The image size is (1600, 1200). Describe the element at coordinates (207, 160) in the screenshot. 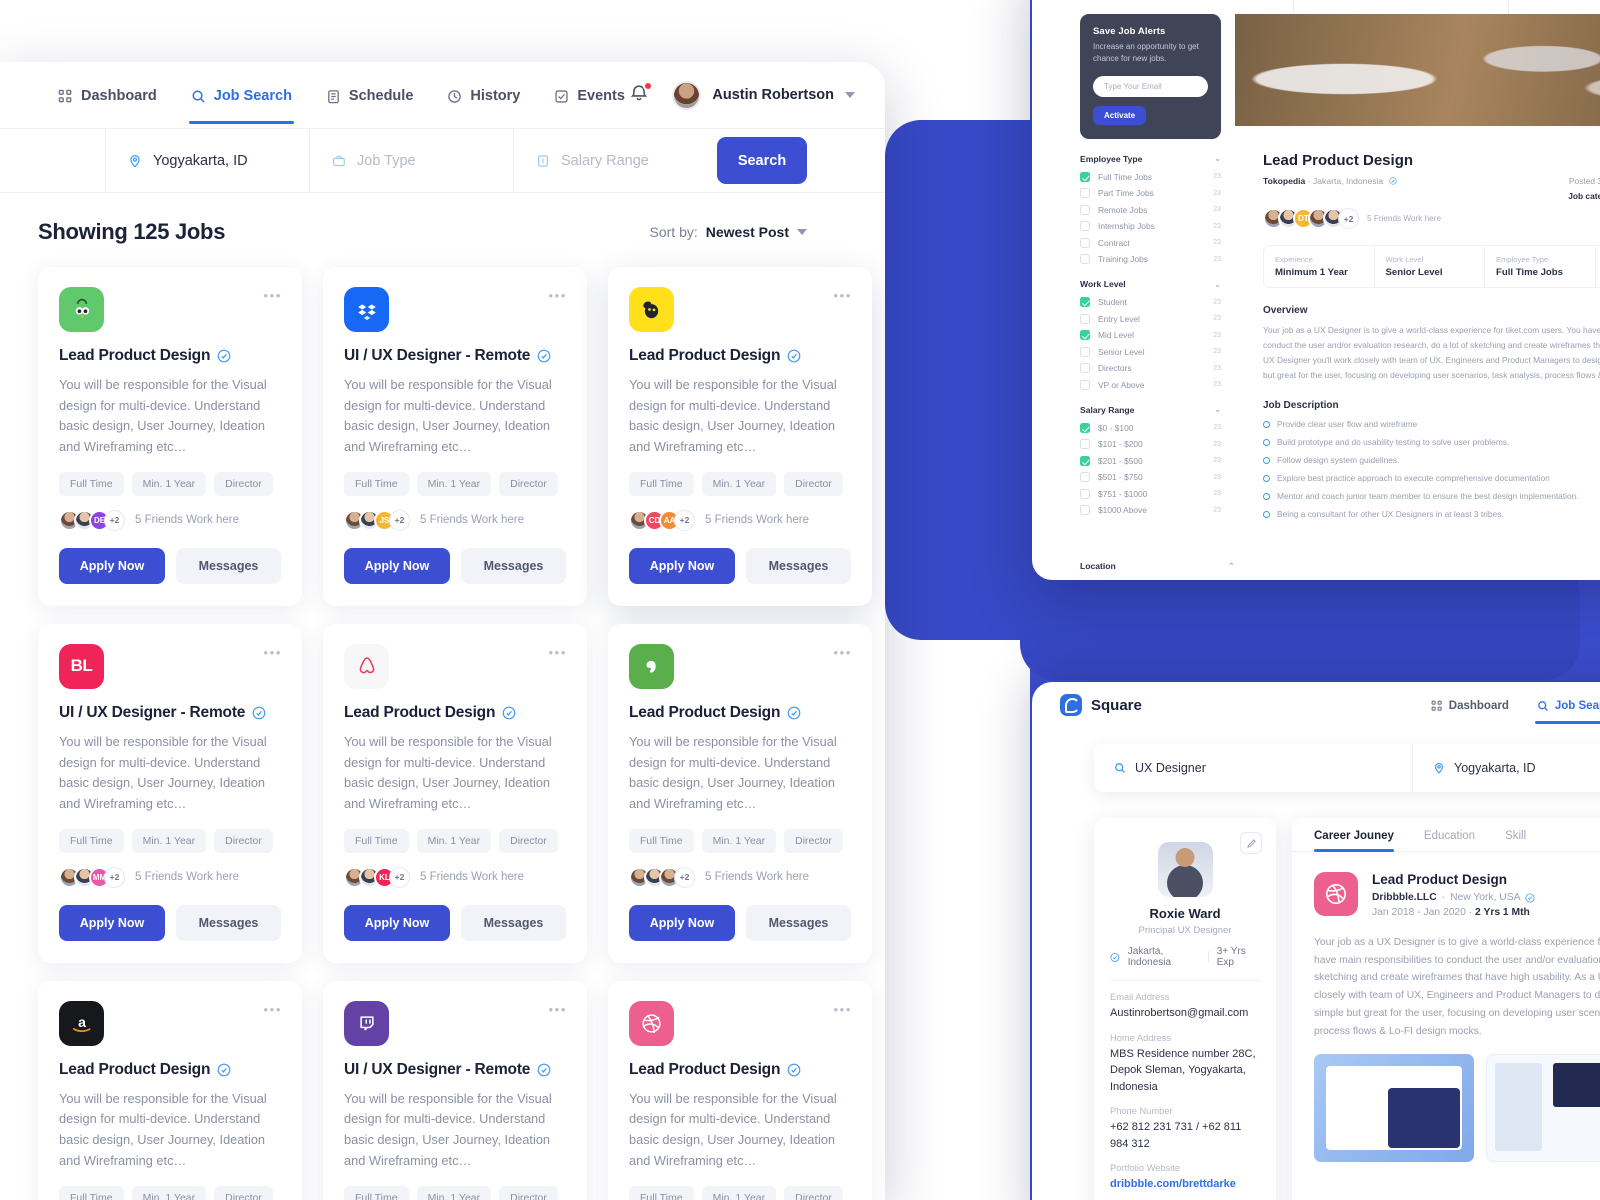

I see `location-field: Yogyakarta, ID` at that location.